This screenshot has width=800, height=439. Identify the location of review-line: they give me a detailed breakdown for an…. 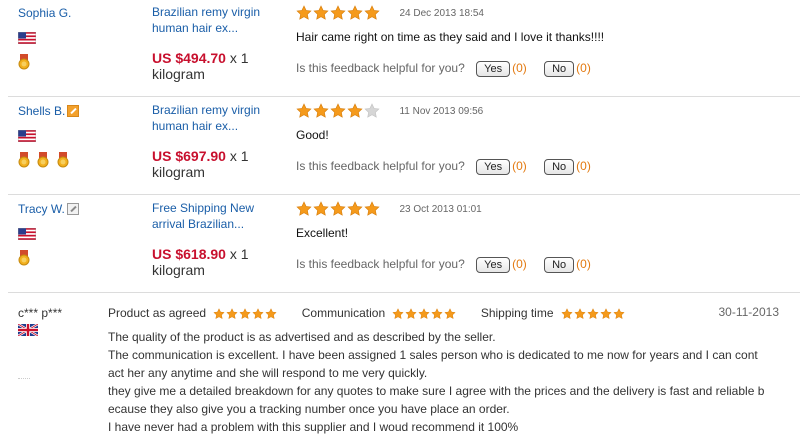
(436, 391).